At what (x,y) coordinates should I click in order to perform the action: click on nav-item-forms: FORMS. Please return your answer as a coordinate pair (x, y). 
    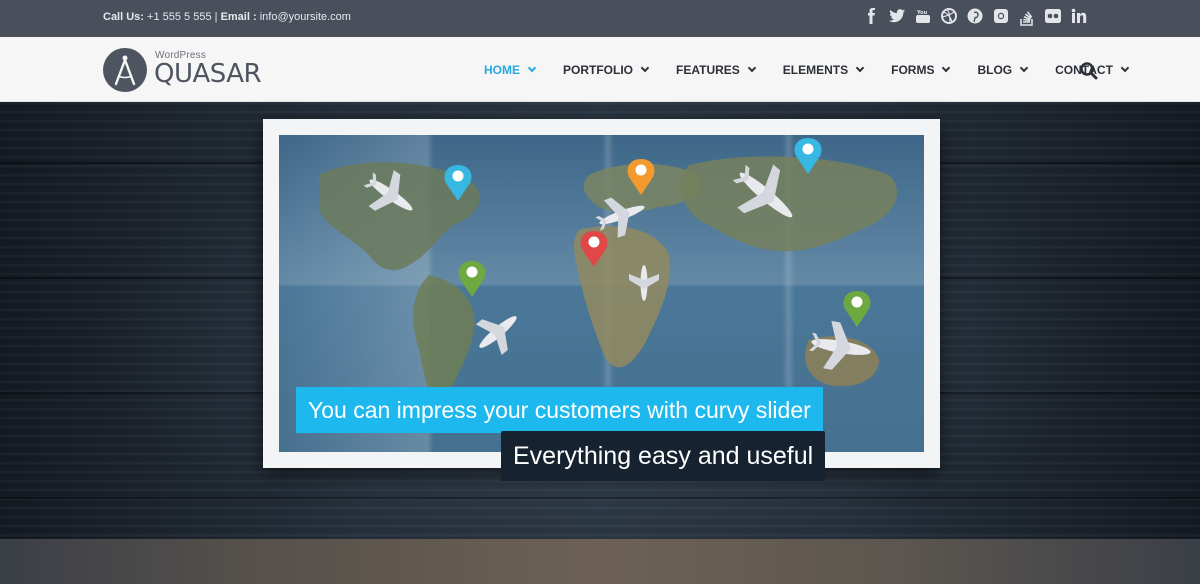
    Looking at the image, I should click on (921, 69).